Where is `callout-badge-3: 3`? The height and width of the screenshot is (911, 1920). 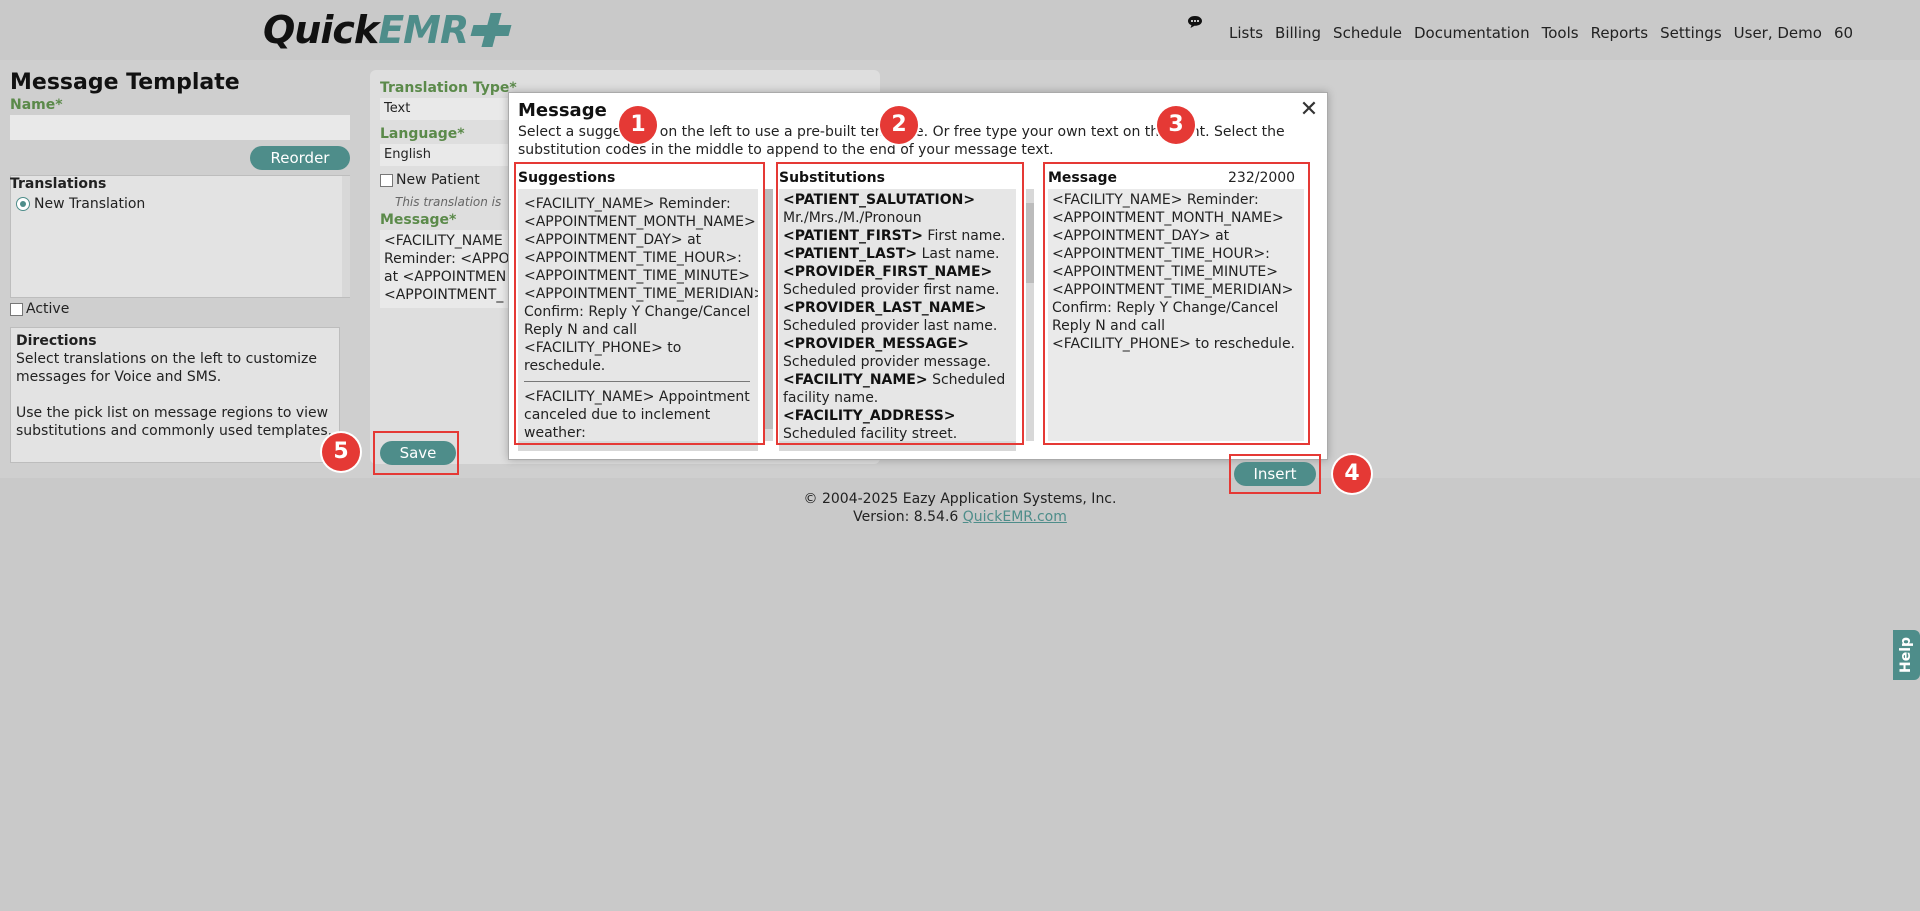
callout-badge-3: 3 is located at coordinates (1176, 125).